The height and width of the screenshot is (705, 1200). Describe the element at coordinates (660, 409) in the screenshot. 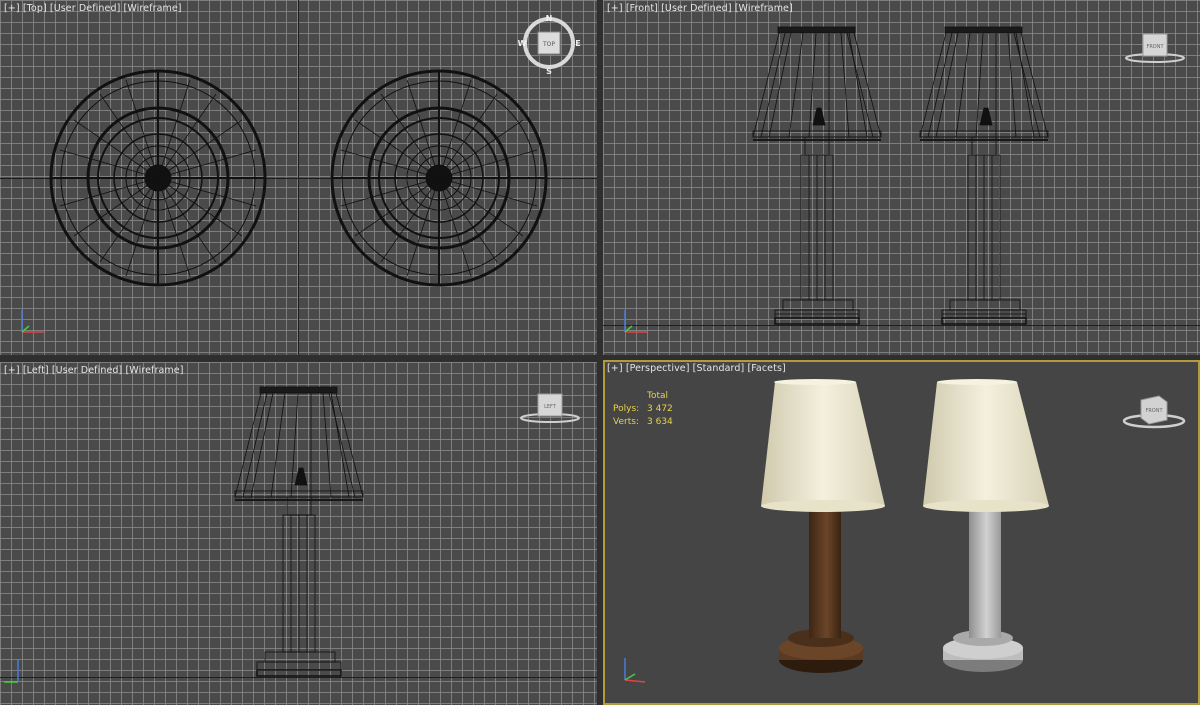

I see `stats-polys-value: 3 472` at that location.